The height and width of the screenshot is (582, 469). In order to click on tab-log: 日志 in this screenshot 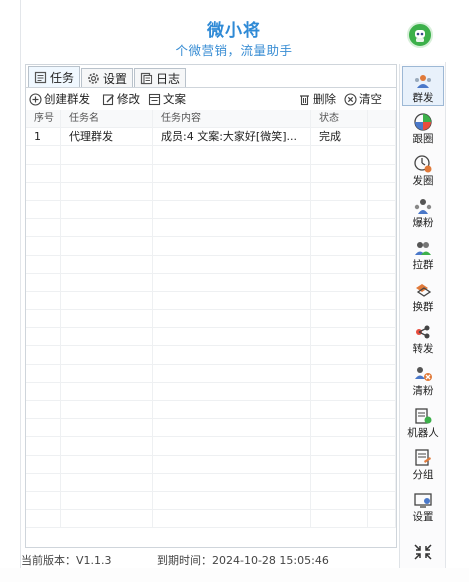, I will do `click(160, 77)`.